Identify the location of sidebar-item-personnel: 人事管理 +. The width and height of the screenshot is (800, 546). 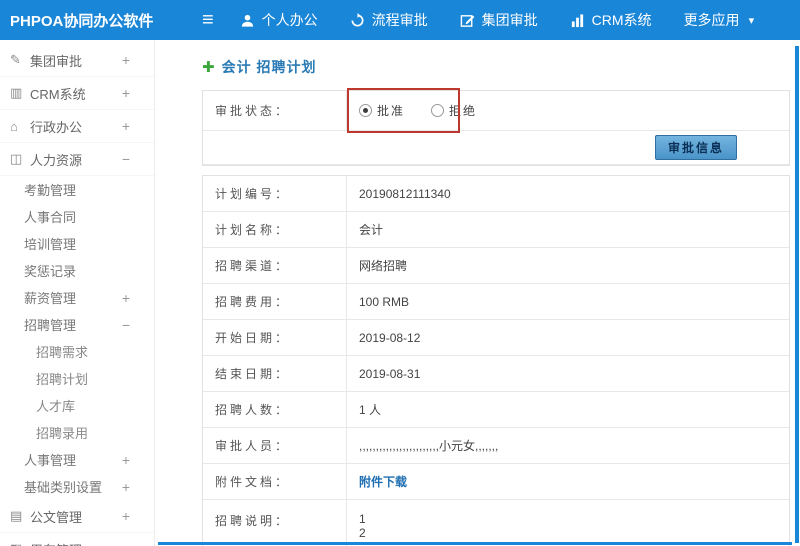
(77, 459).